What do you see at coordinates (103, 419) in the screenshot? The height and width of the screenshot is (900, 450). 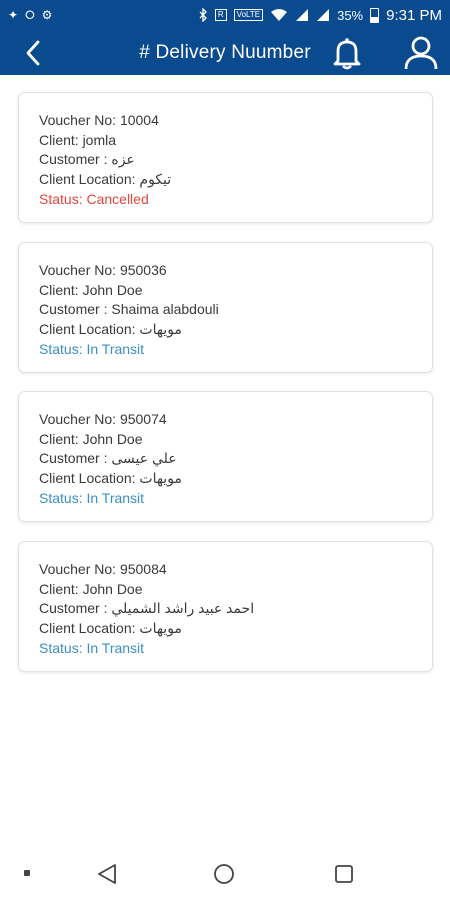 I see `voucher-number: Voucher No: 950074` at bounding box center [103, 419].